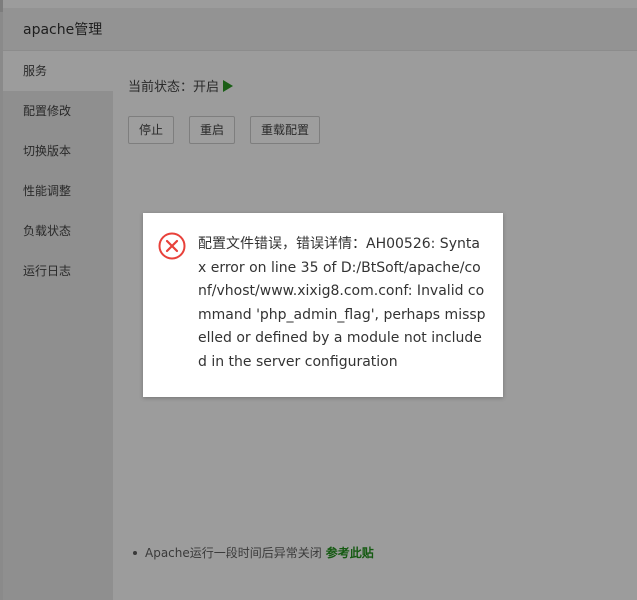 This screenshot has height=600, width=637. Describe the element at coordinates (58, 271) in the screenshot. I see `sidebar-item-run-log: 运行日志` at that location.